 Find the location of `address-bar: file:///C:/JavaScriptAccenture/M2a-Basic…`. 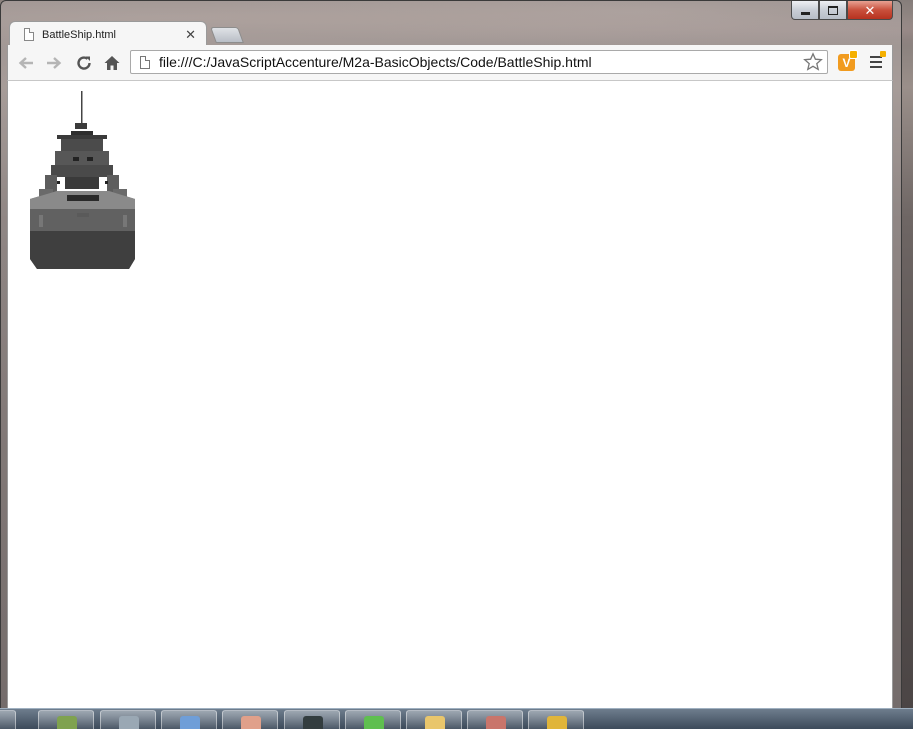

address-bar: file:///C:/JavaScriptAccenture/M2a-Basic… is located at coordinates (479, 62).